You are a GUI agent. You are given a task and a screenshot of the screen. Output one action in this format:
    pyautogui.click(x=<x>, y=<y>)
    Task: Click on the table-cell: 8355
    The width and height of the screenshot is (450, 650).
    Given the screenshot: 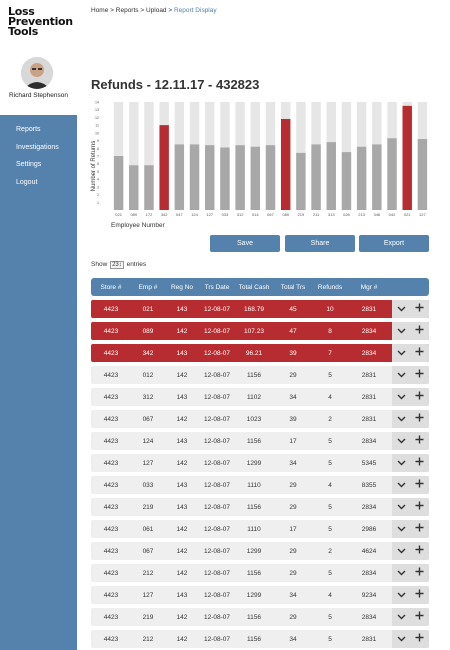 What is the action you would take?
    pyautogui.click(x=369, y=485)
    